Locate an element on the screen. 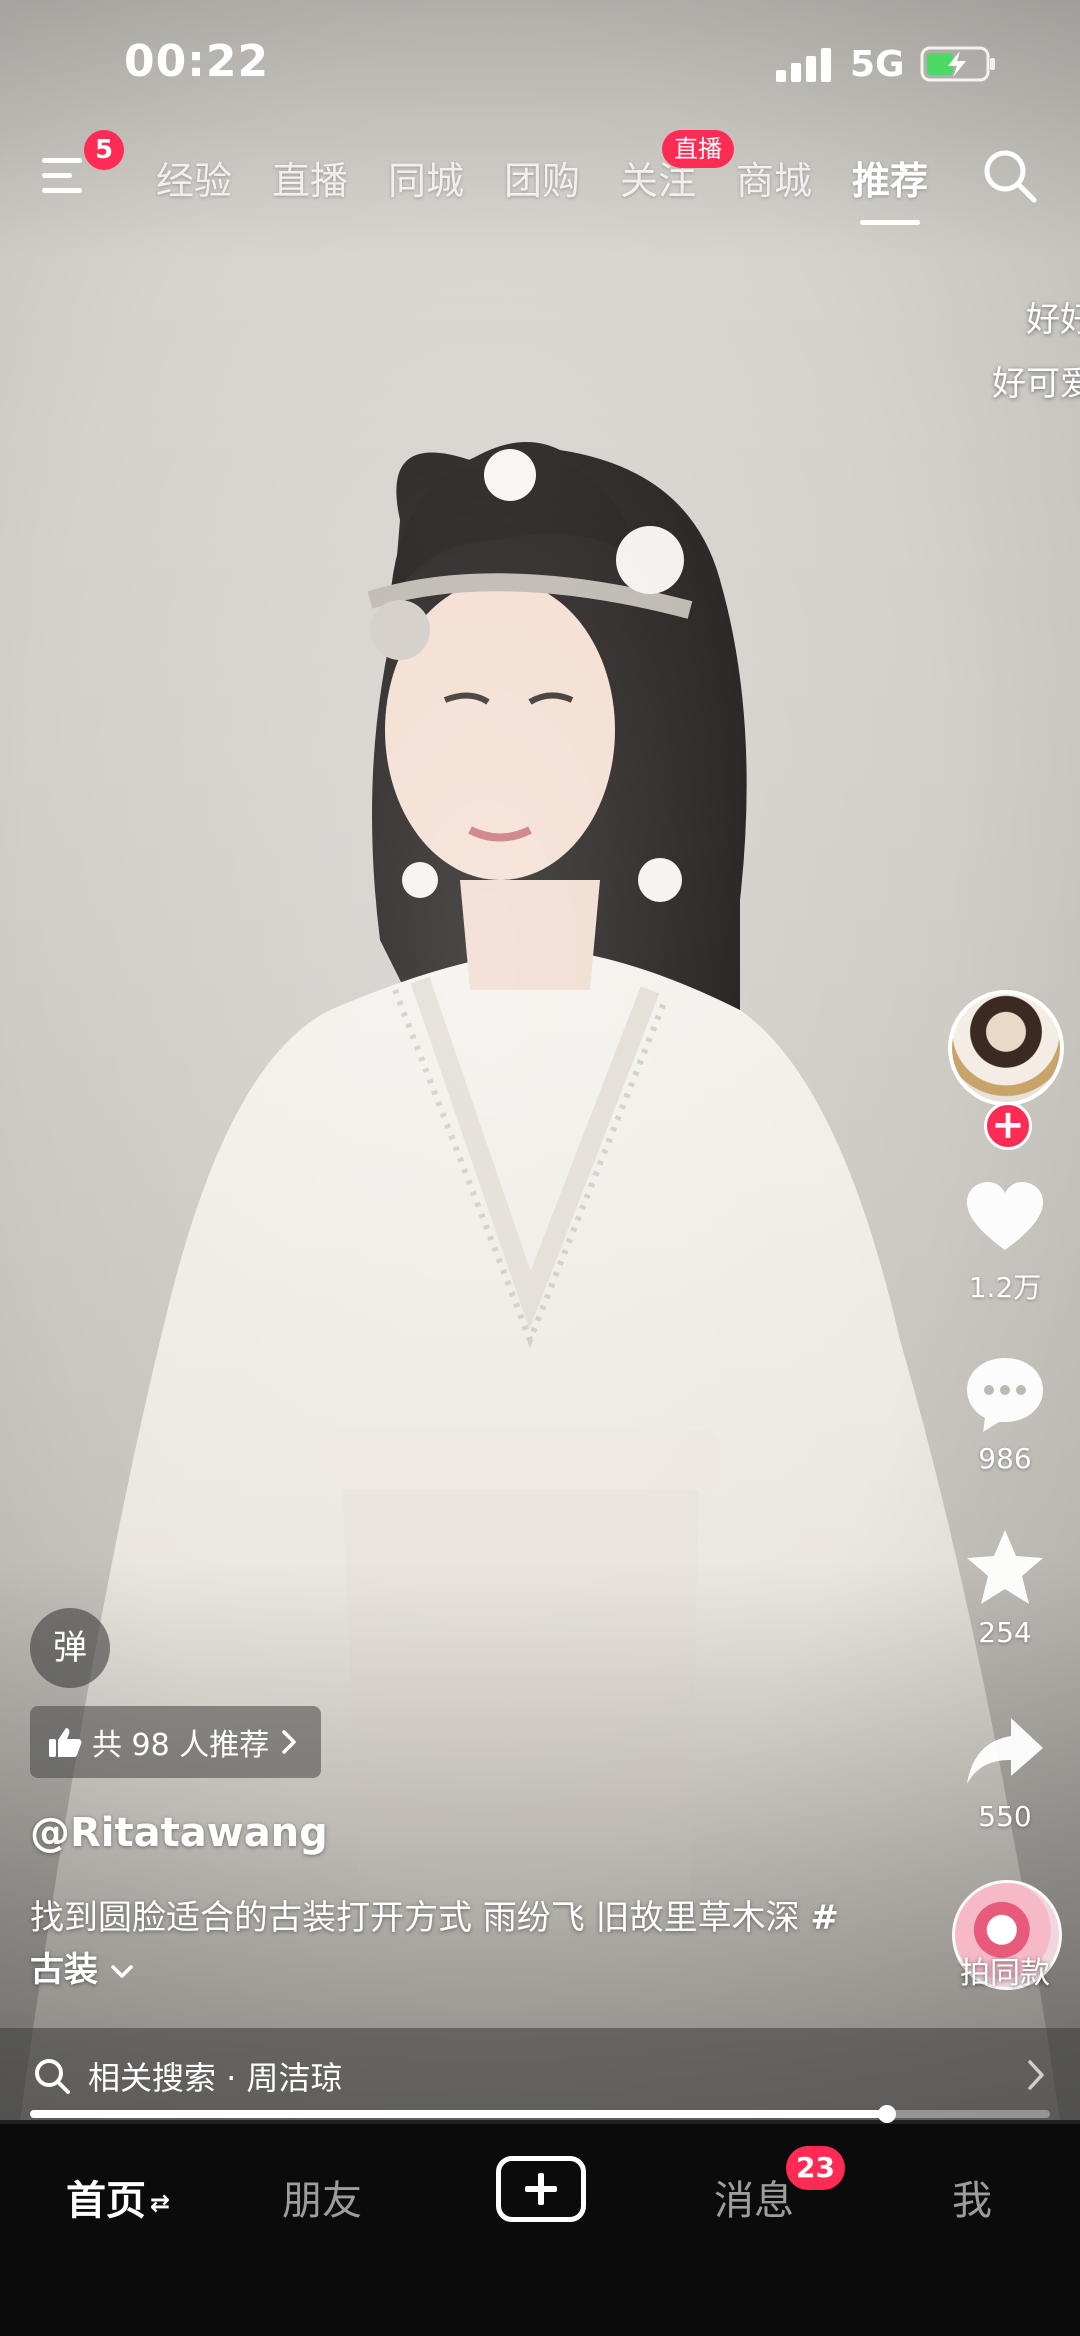  video-progress-bar is located at coordinates (540, 2114).